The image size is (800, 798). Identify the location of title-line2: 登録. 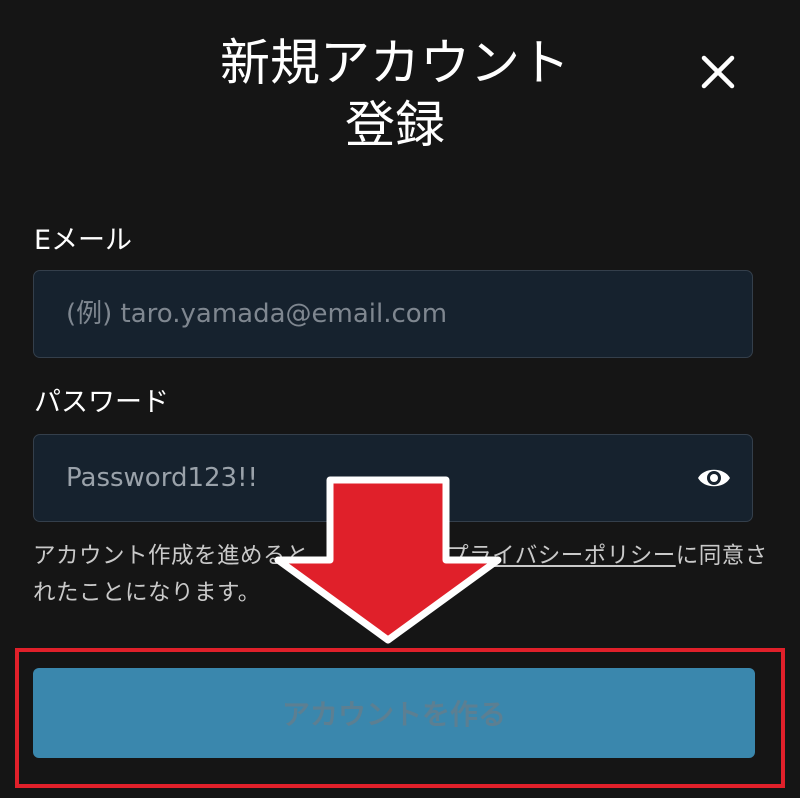
(395, 125).